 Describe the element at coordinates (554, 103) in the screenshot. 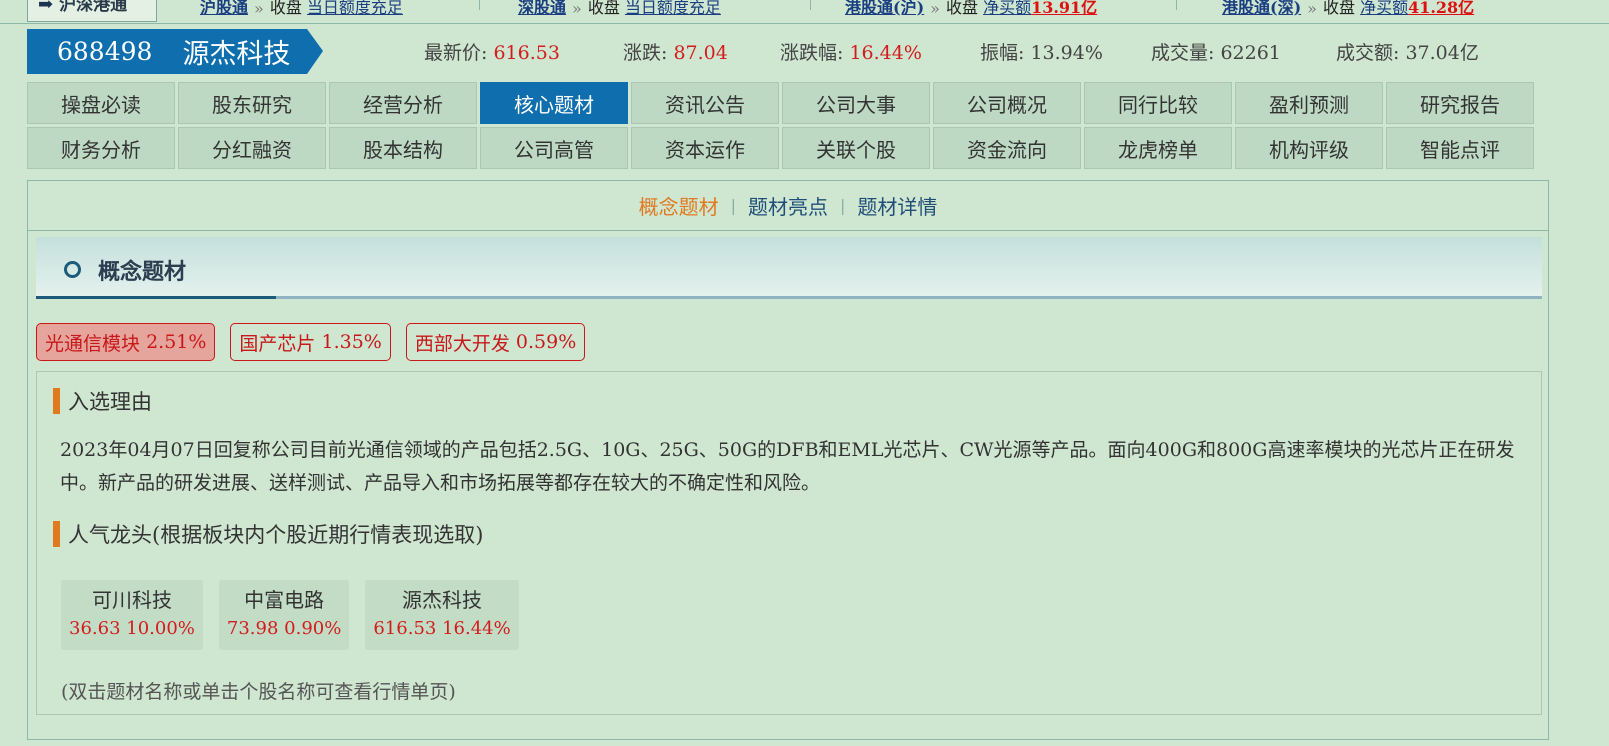

I see `tab-core-themes: 核心题材` at that location.